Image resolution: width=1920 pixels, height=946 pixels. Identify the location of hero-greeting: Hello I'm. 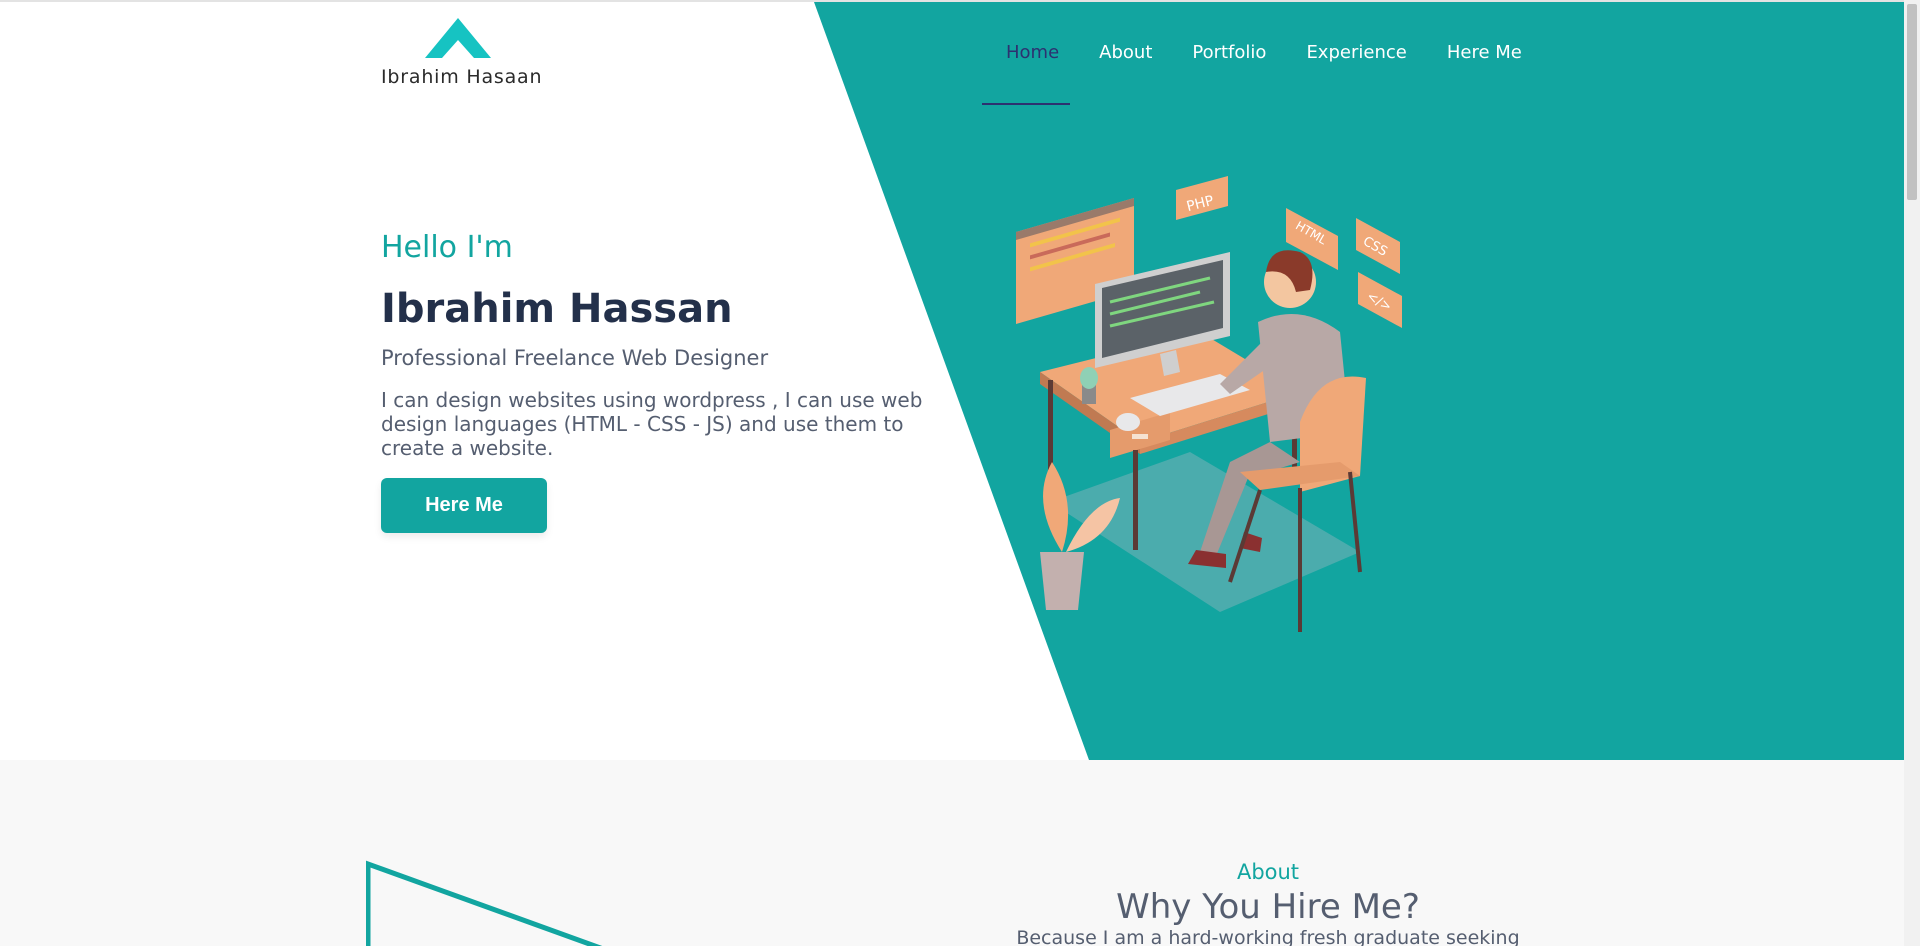
(447, 247).